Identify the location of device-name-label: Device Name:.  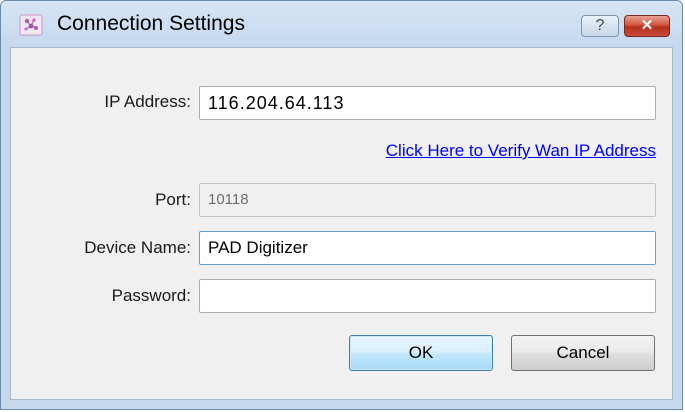
(137, 247).